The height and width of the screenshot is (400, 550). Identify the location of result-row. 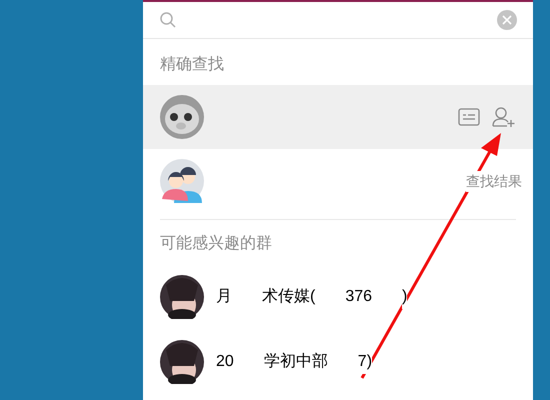
(338, 117).